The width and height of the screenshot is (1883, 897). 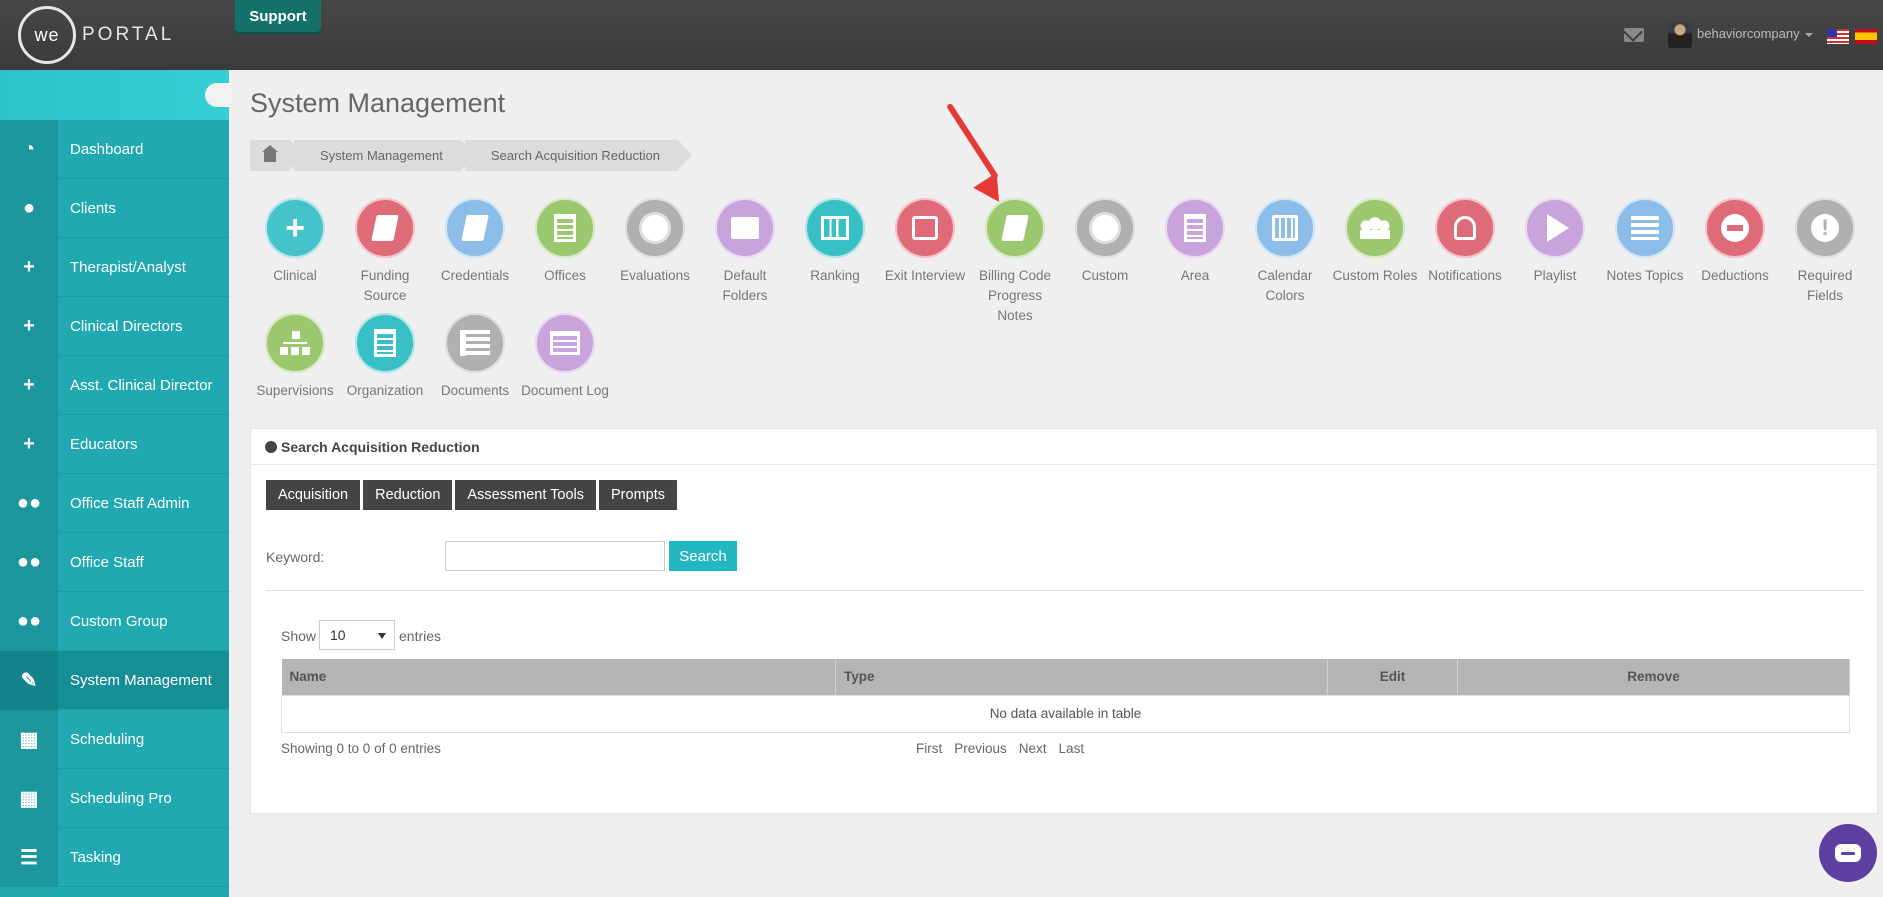 What do you see at coordinates (1033, 748) in the screenshot?
I see `pager-next: Next` at bounding box center [1033, 748].